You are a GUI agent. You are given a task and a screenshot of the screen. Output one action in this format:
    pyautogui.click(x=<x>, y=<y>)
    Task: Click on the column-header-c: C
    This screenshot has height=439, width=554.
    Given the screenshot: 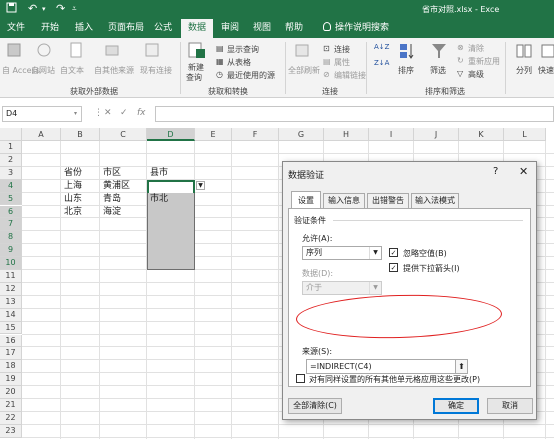 What is the action you would take?
    pyautogui.click(x=123, y=134)
    